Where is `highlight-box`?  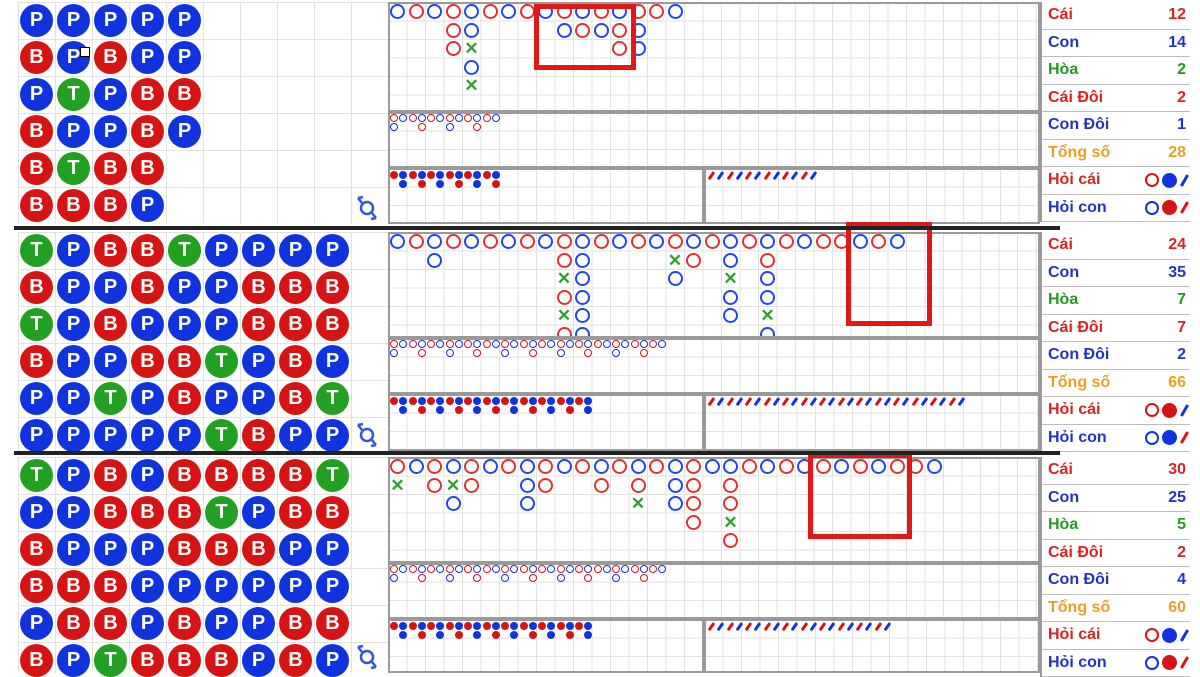 highlight-box is located at coordinates (889, 274).